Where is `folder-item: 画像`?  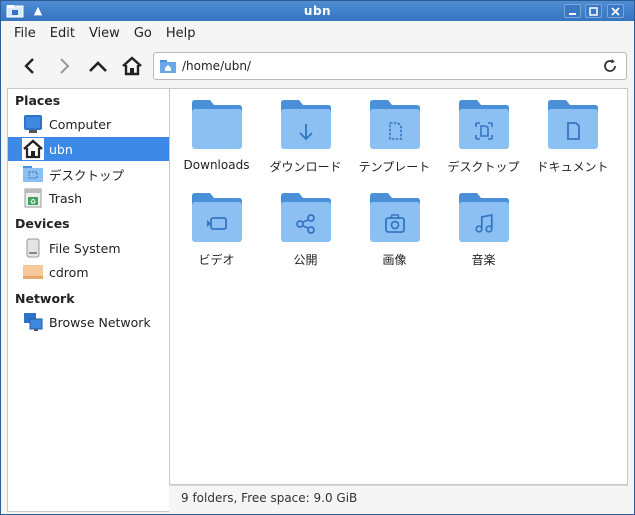 folder-item: 画像 is located at coordinates (394, 227).